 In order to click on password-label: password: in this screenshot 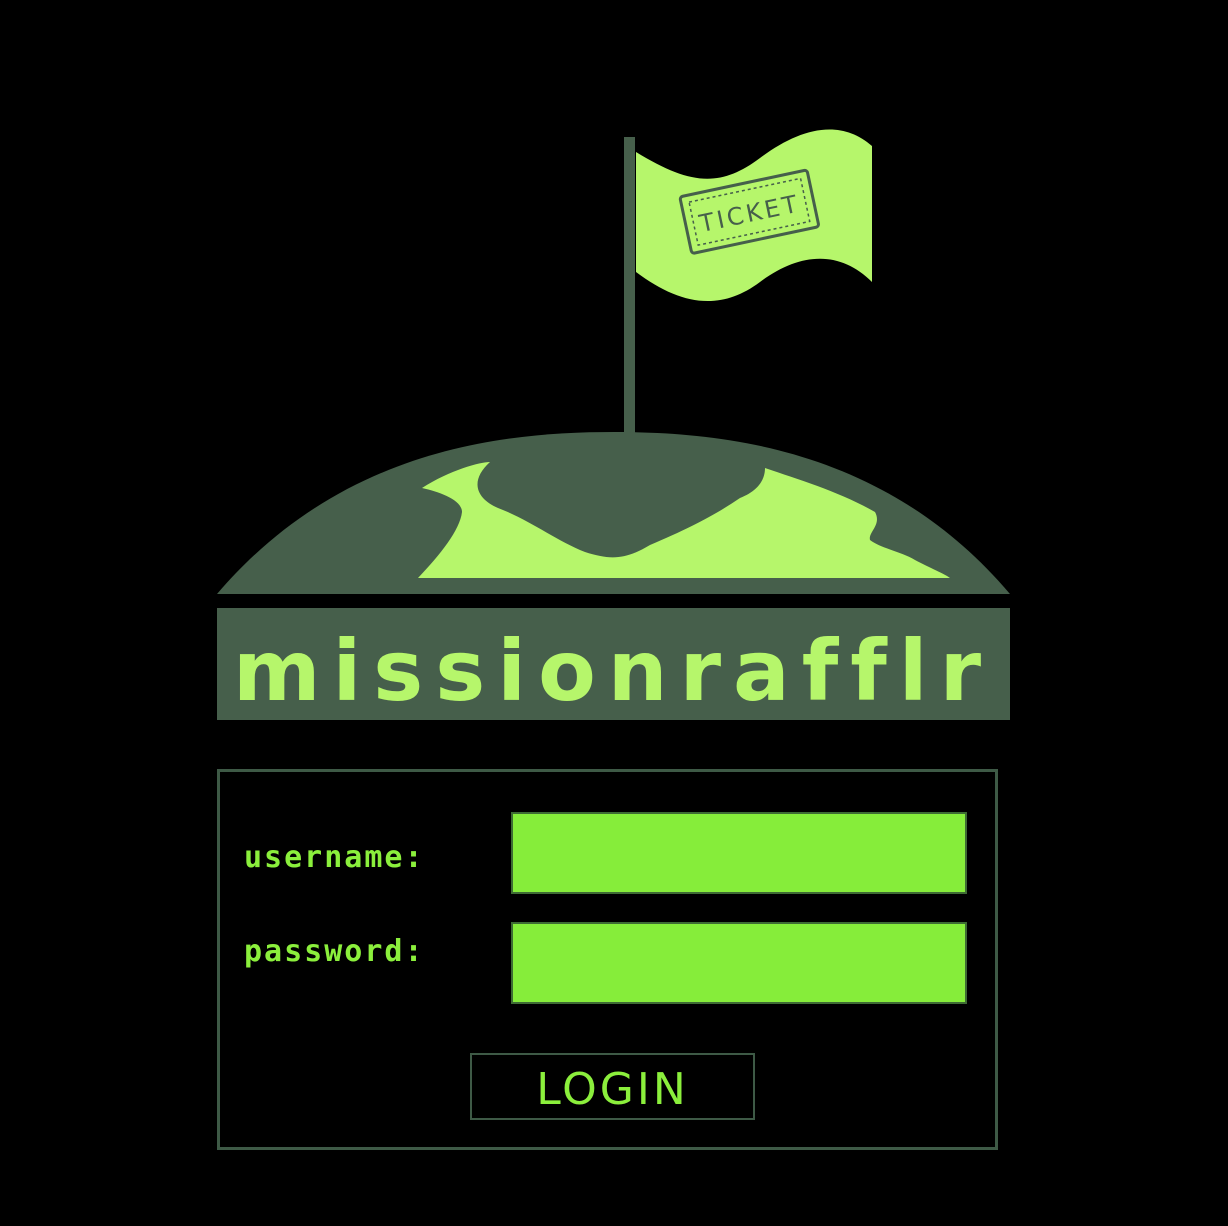, I will do `click(334, 951)`.